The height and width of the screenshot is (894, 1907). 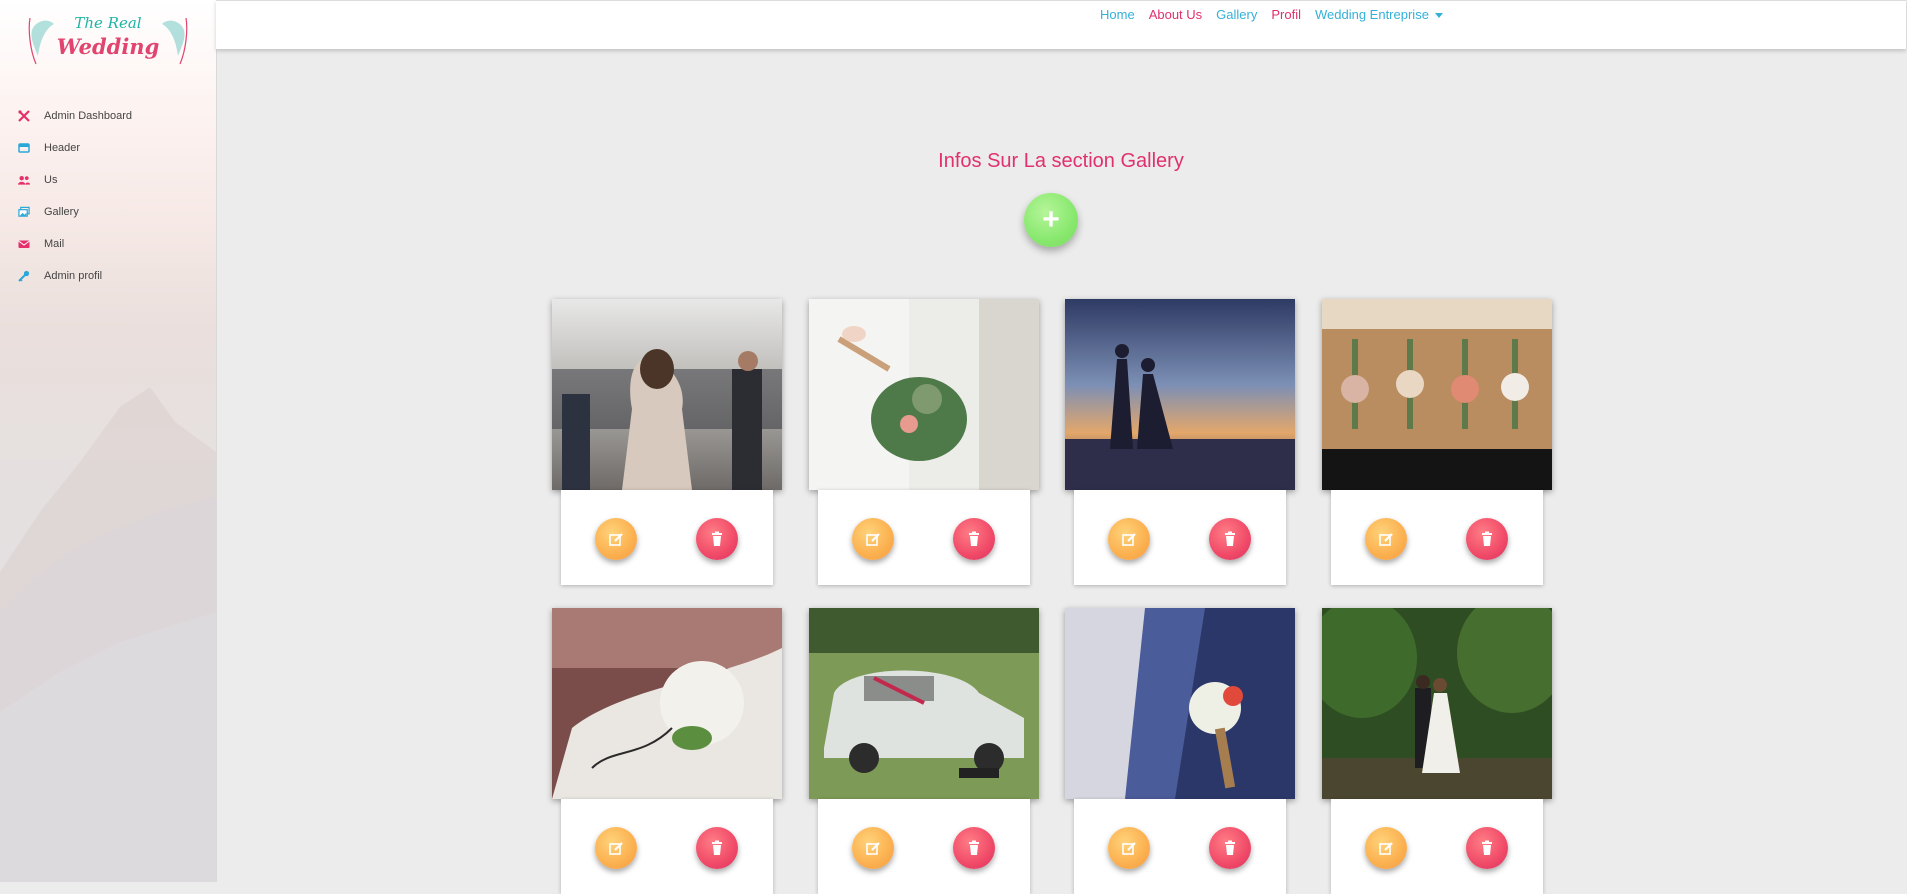 What do you see at coordinates (108, 212) in the screenshot?
I see `sidebar-item-gallery: Gallery` at bounding box center [108, 212].